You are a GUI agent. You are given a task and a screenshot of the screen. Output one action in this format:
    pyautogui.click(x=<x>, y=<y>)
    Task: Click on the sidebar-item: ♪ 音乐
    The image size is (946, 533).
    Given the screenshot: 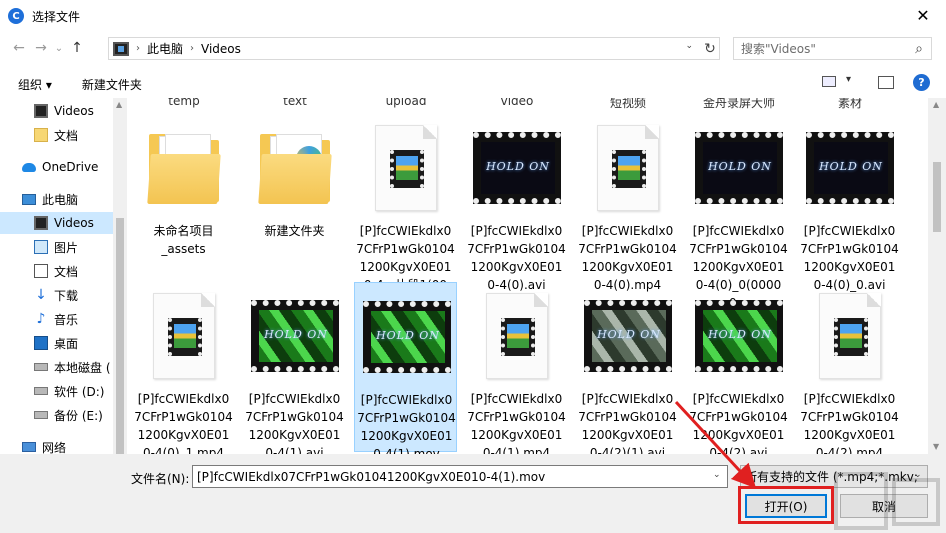 What is the action you would take?
    pyautogui.click(x=63, y=319)
    